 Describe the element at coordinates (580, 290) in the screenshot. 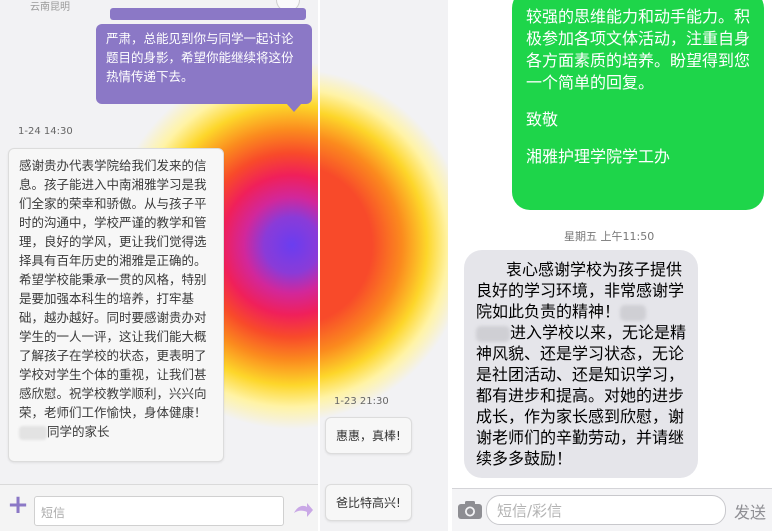

I see `message-text-part1: 衷心感谢学校为孩子提供良好的学习环境，非常感谢学院如此负责的精神！` at that location.